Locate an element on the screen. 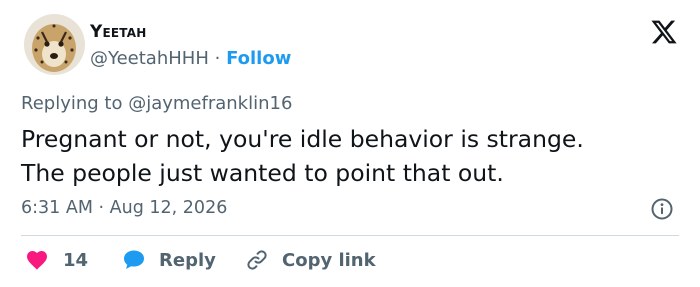 Image resolution: width=700 pixels, height=287 pixels. like-button: 14 is located at coordinates (56, 260).